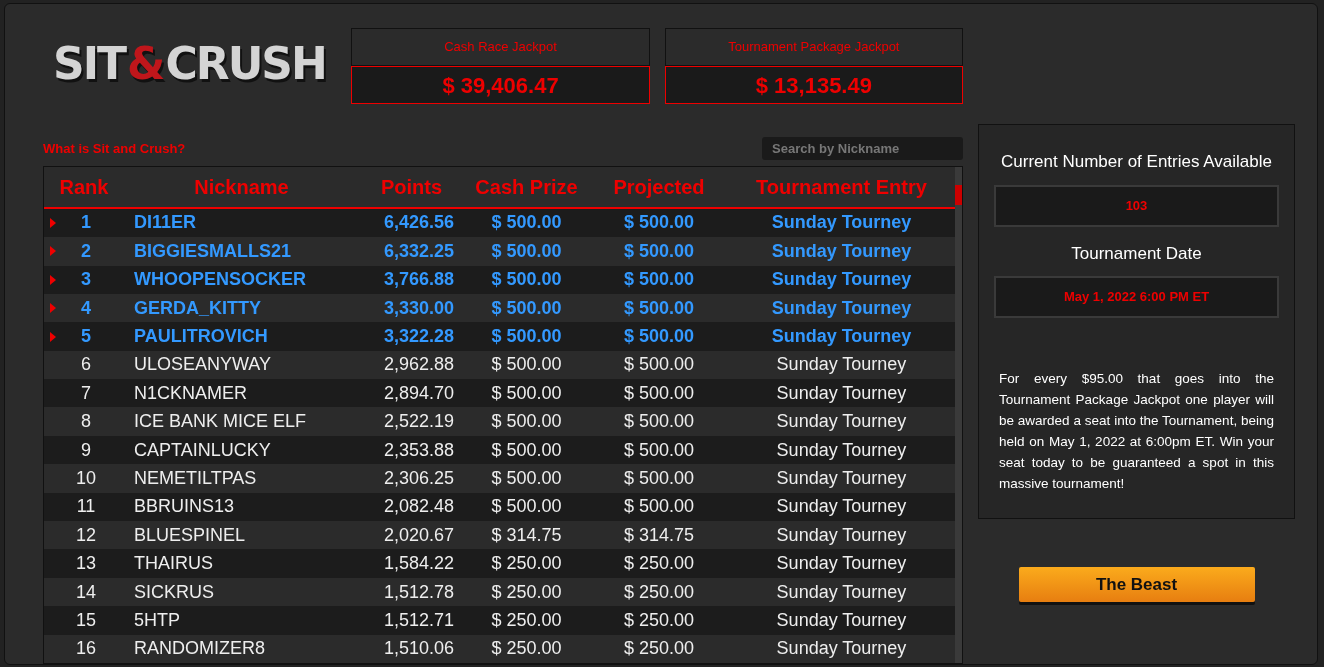  Describe the element at coordinates (220, 279) in the screenshot. I see `table-cell: WHOOPENSOCKER` at that location.